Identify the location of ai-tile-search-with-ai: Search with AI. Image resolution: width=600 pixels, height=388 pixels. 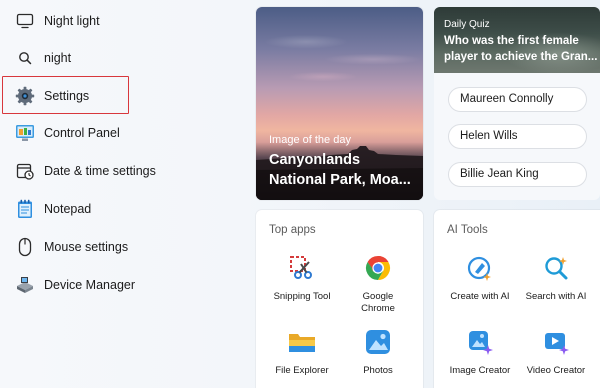
(556, 278).